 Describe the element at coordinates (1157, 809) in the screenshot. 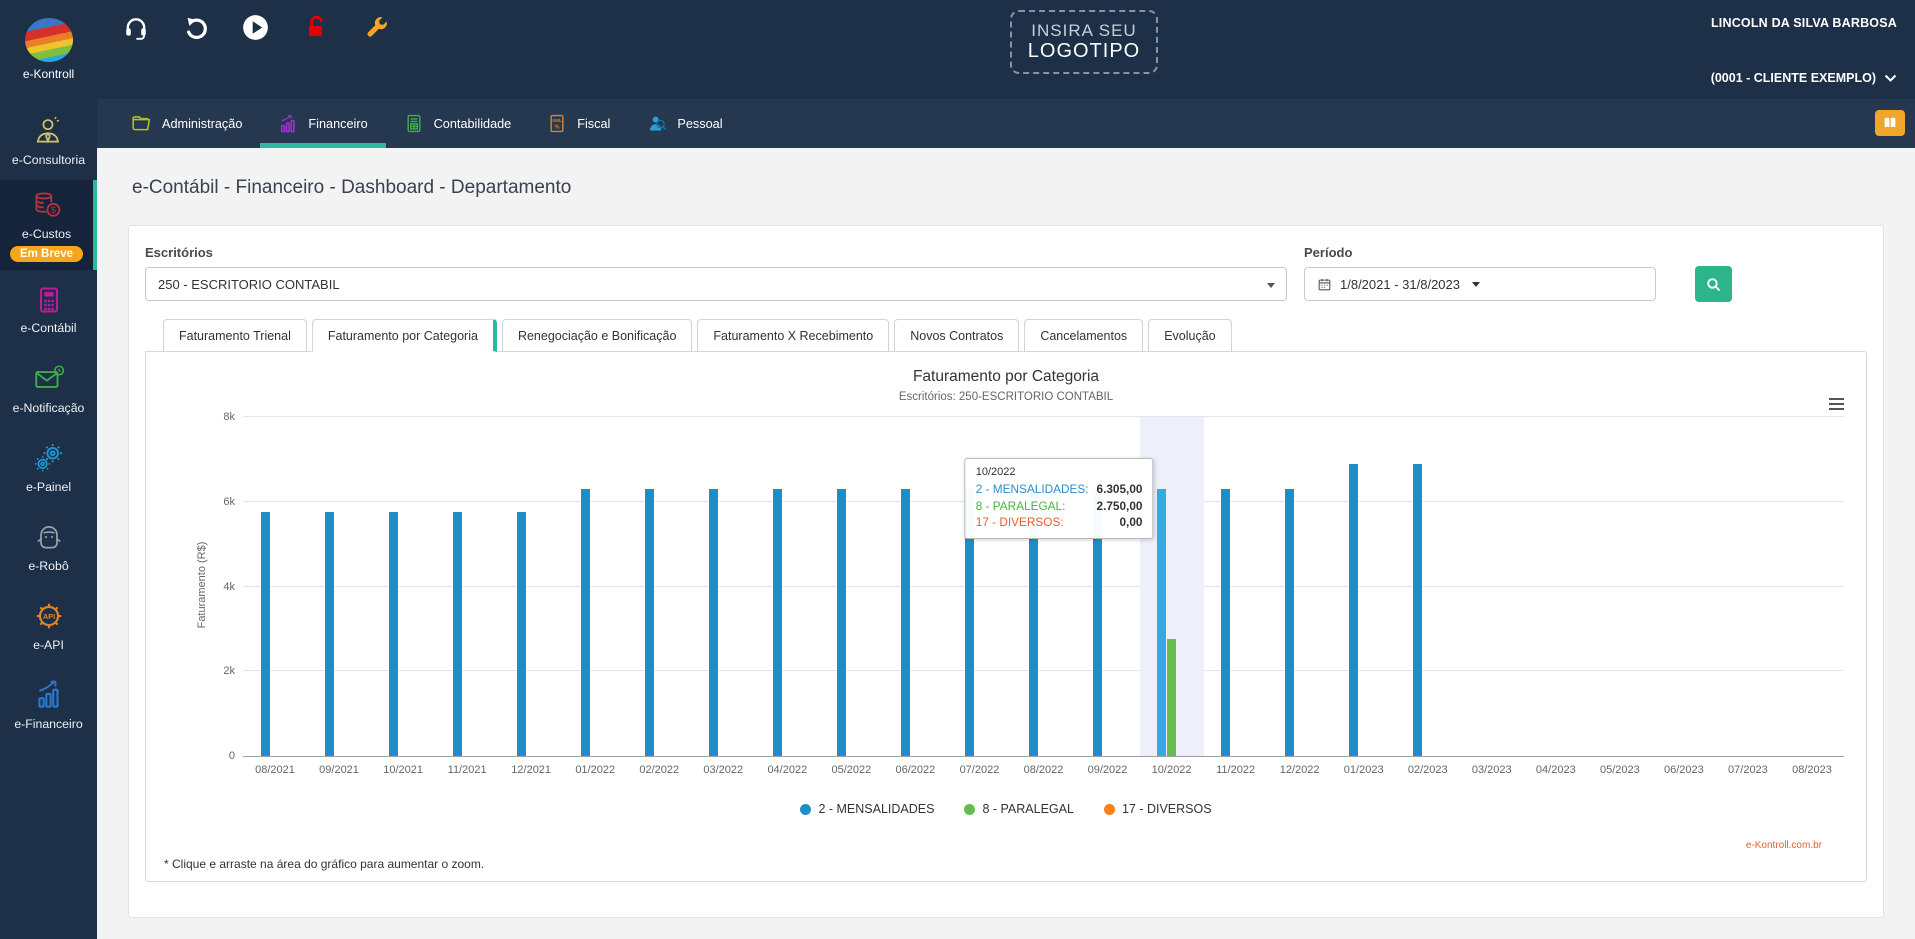

I see `legend-item: 17 - DIVERSOS` at that location.